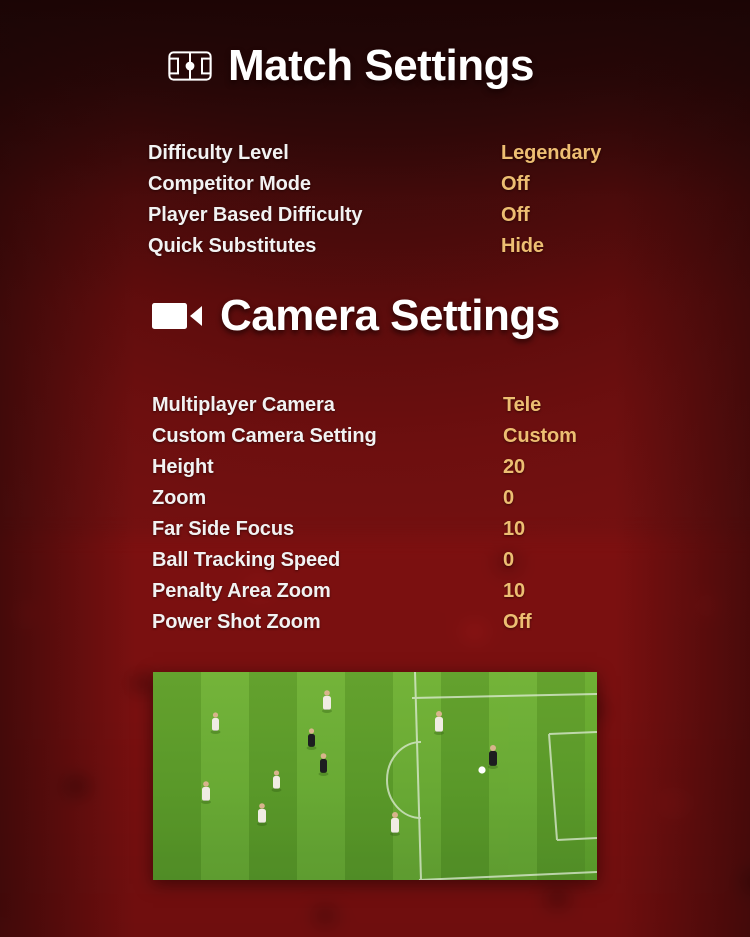  I want to click on setting-value: 20, so click(514, 467).